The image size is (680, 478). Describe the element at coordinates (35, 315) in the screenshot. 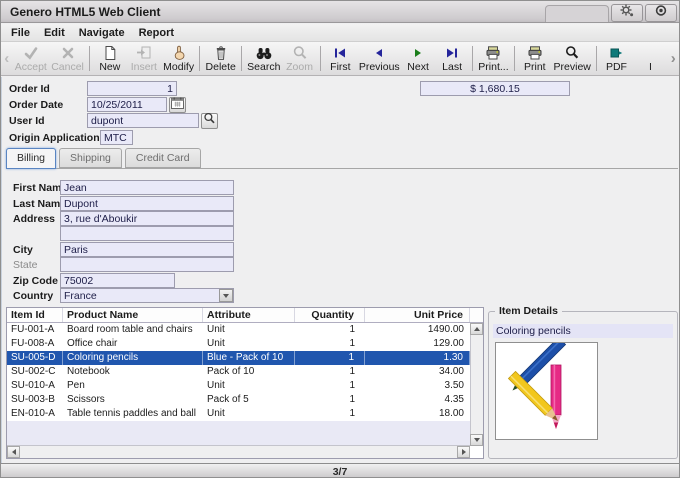

I see `col-header-item-id: Item Id` at that location.